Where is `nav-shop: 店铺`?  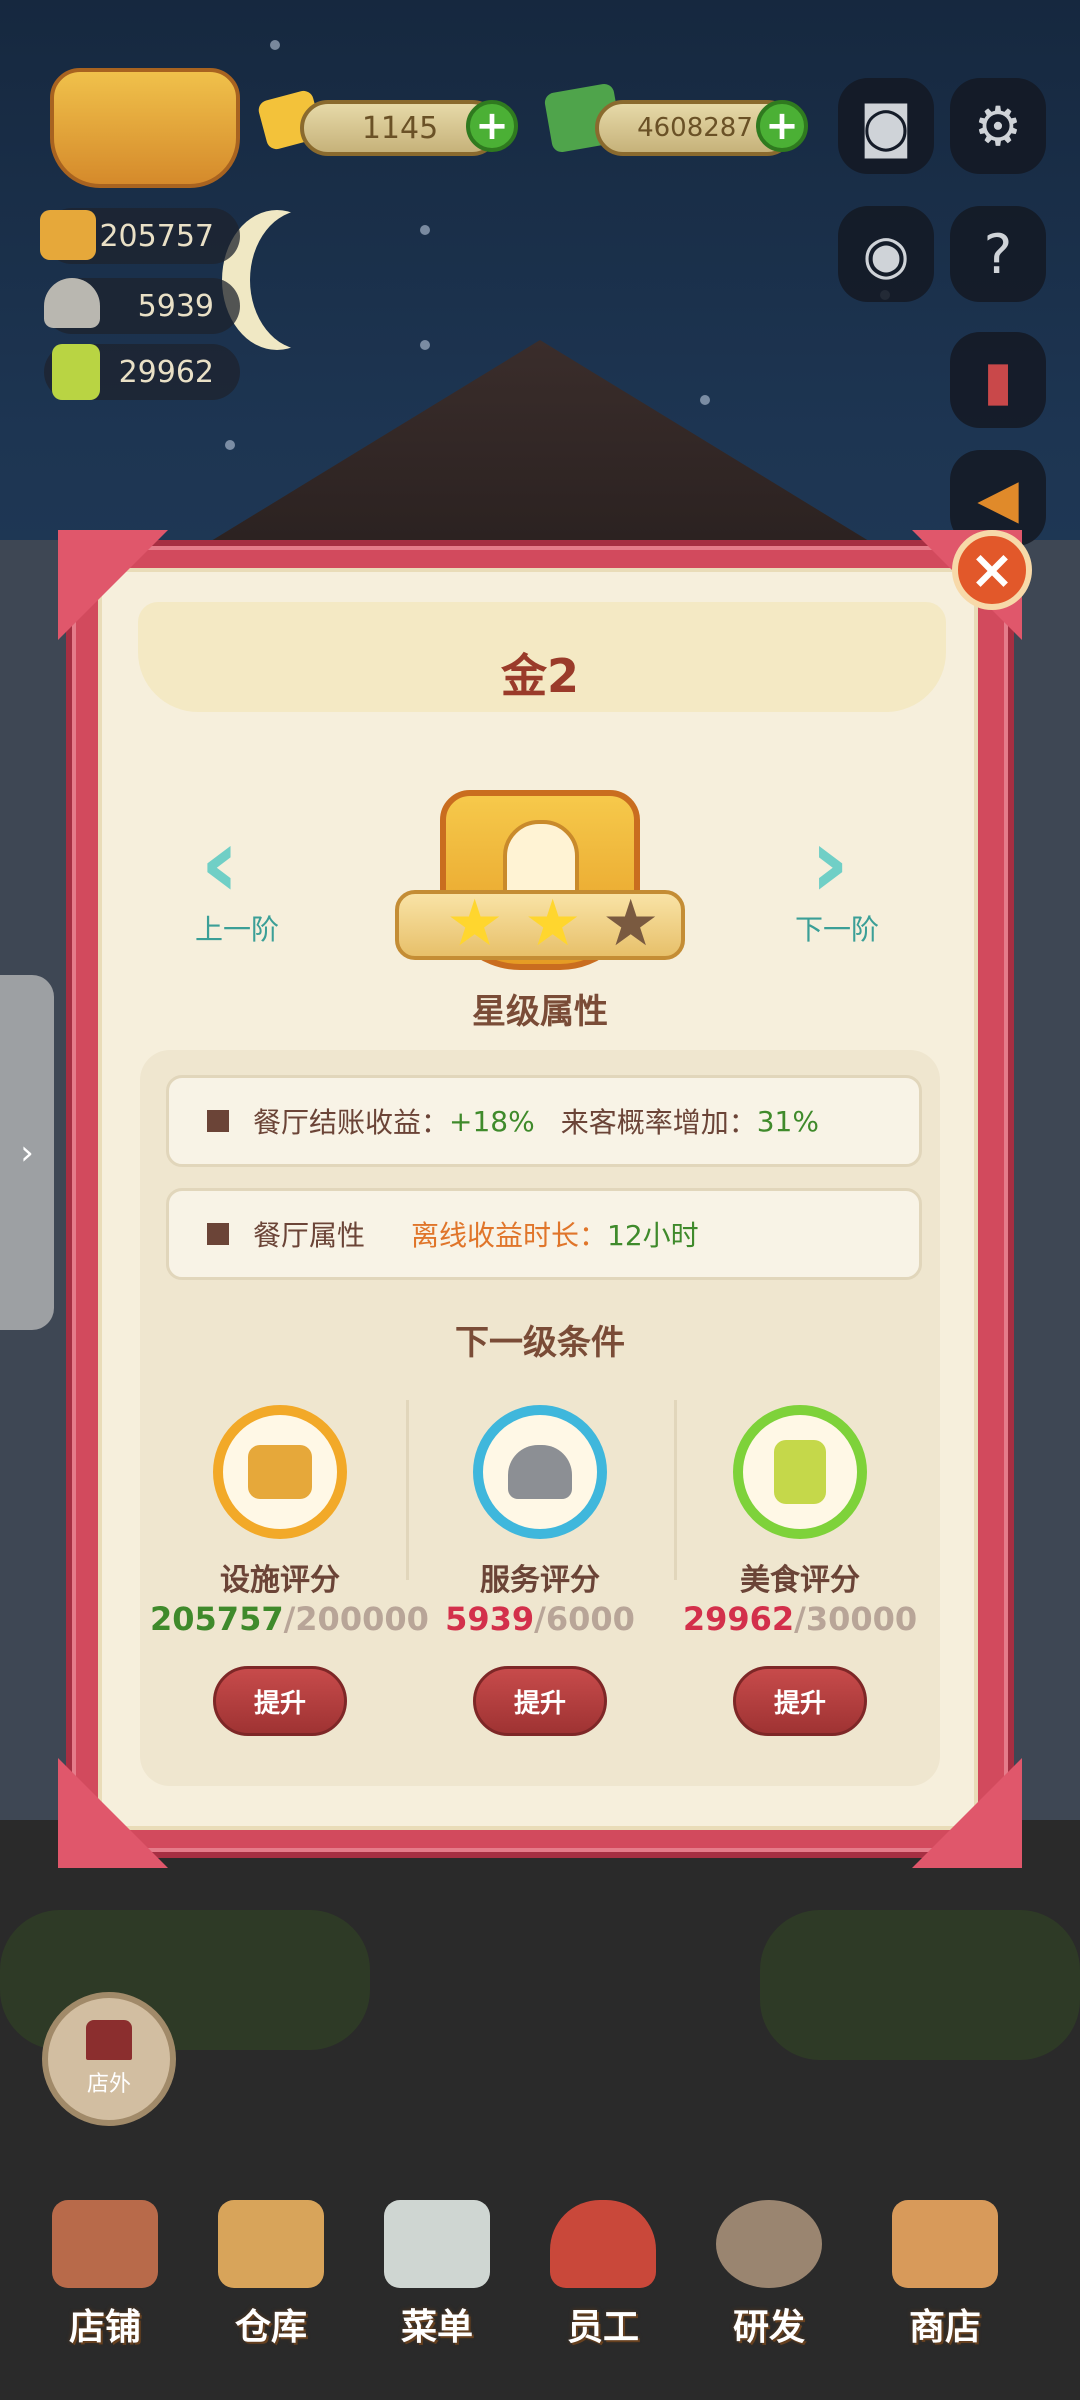
nav-shop: 店铺 is located at coordinates (105, 2275).